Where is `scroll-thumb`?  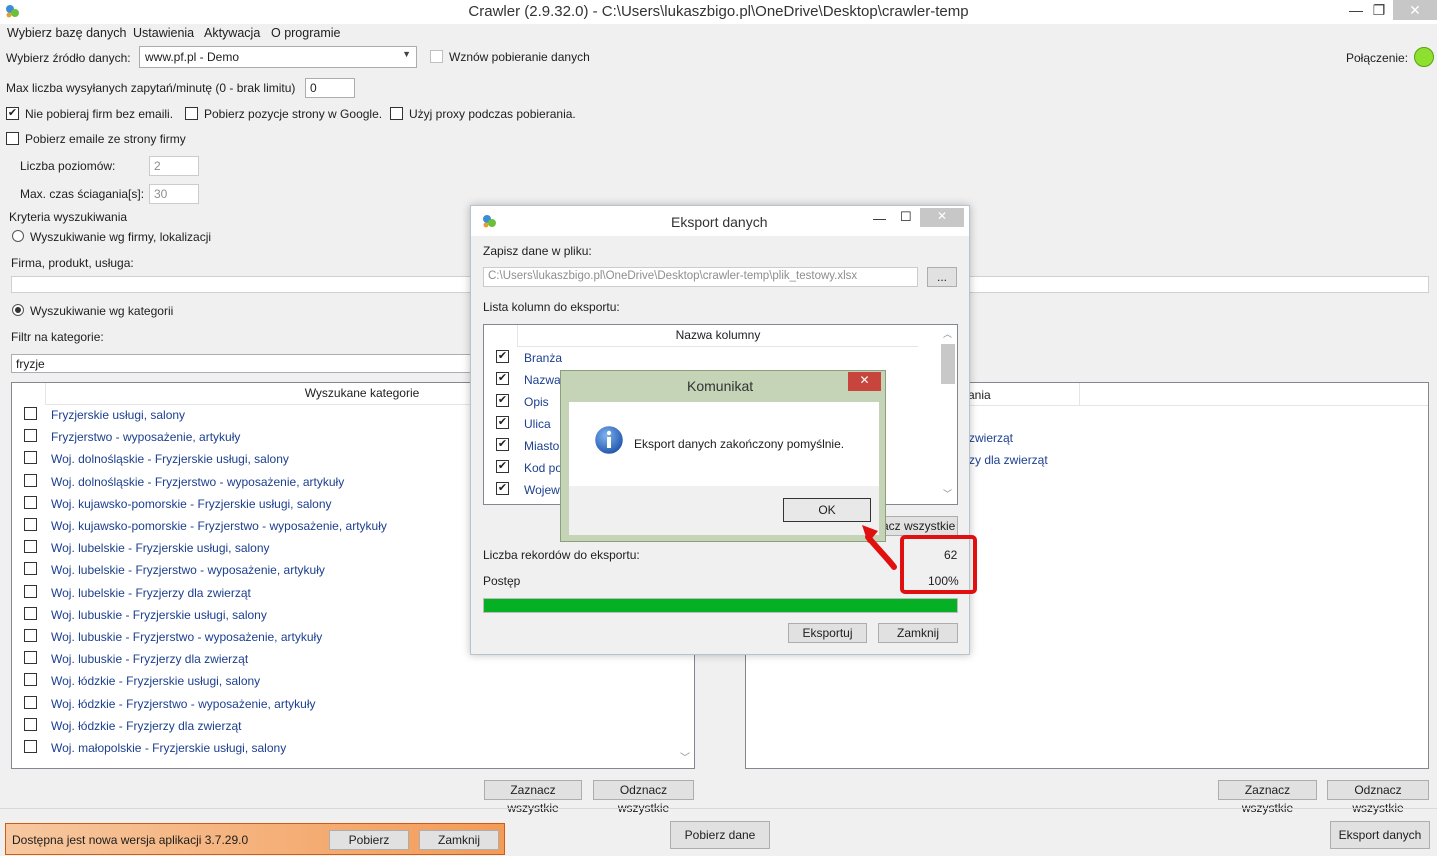
scroll-thumb is located at coordinates (948, 364).